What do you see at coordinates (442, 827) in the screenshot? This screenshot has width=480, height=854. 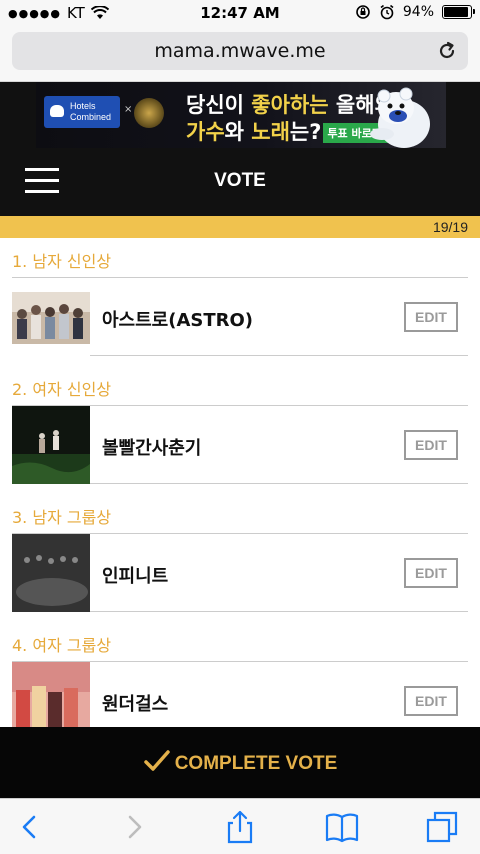 I see `tabs-icon` at bounding box center [442, 827].